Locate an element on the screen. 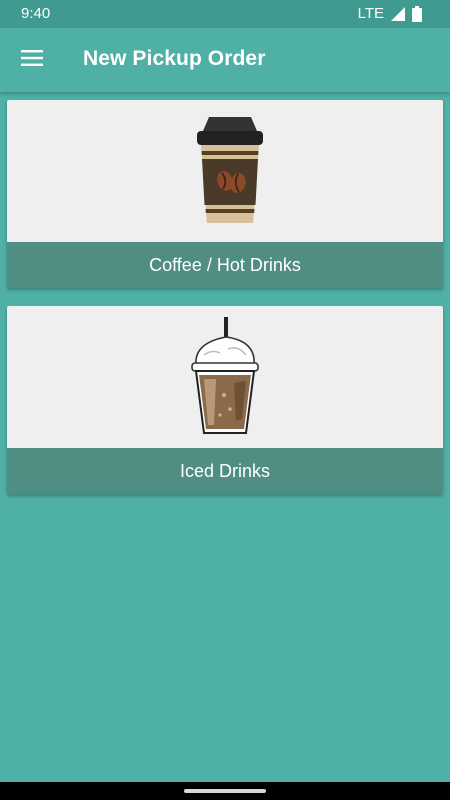 Image resolution: width=450 pixels, height=800 pixels. system-nav-bar is located at coordinates (225, 791).